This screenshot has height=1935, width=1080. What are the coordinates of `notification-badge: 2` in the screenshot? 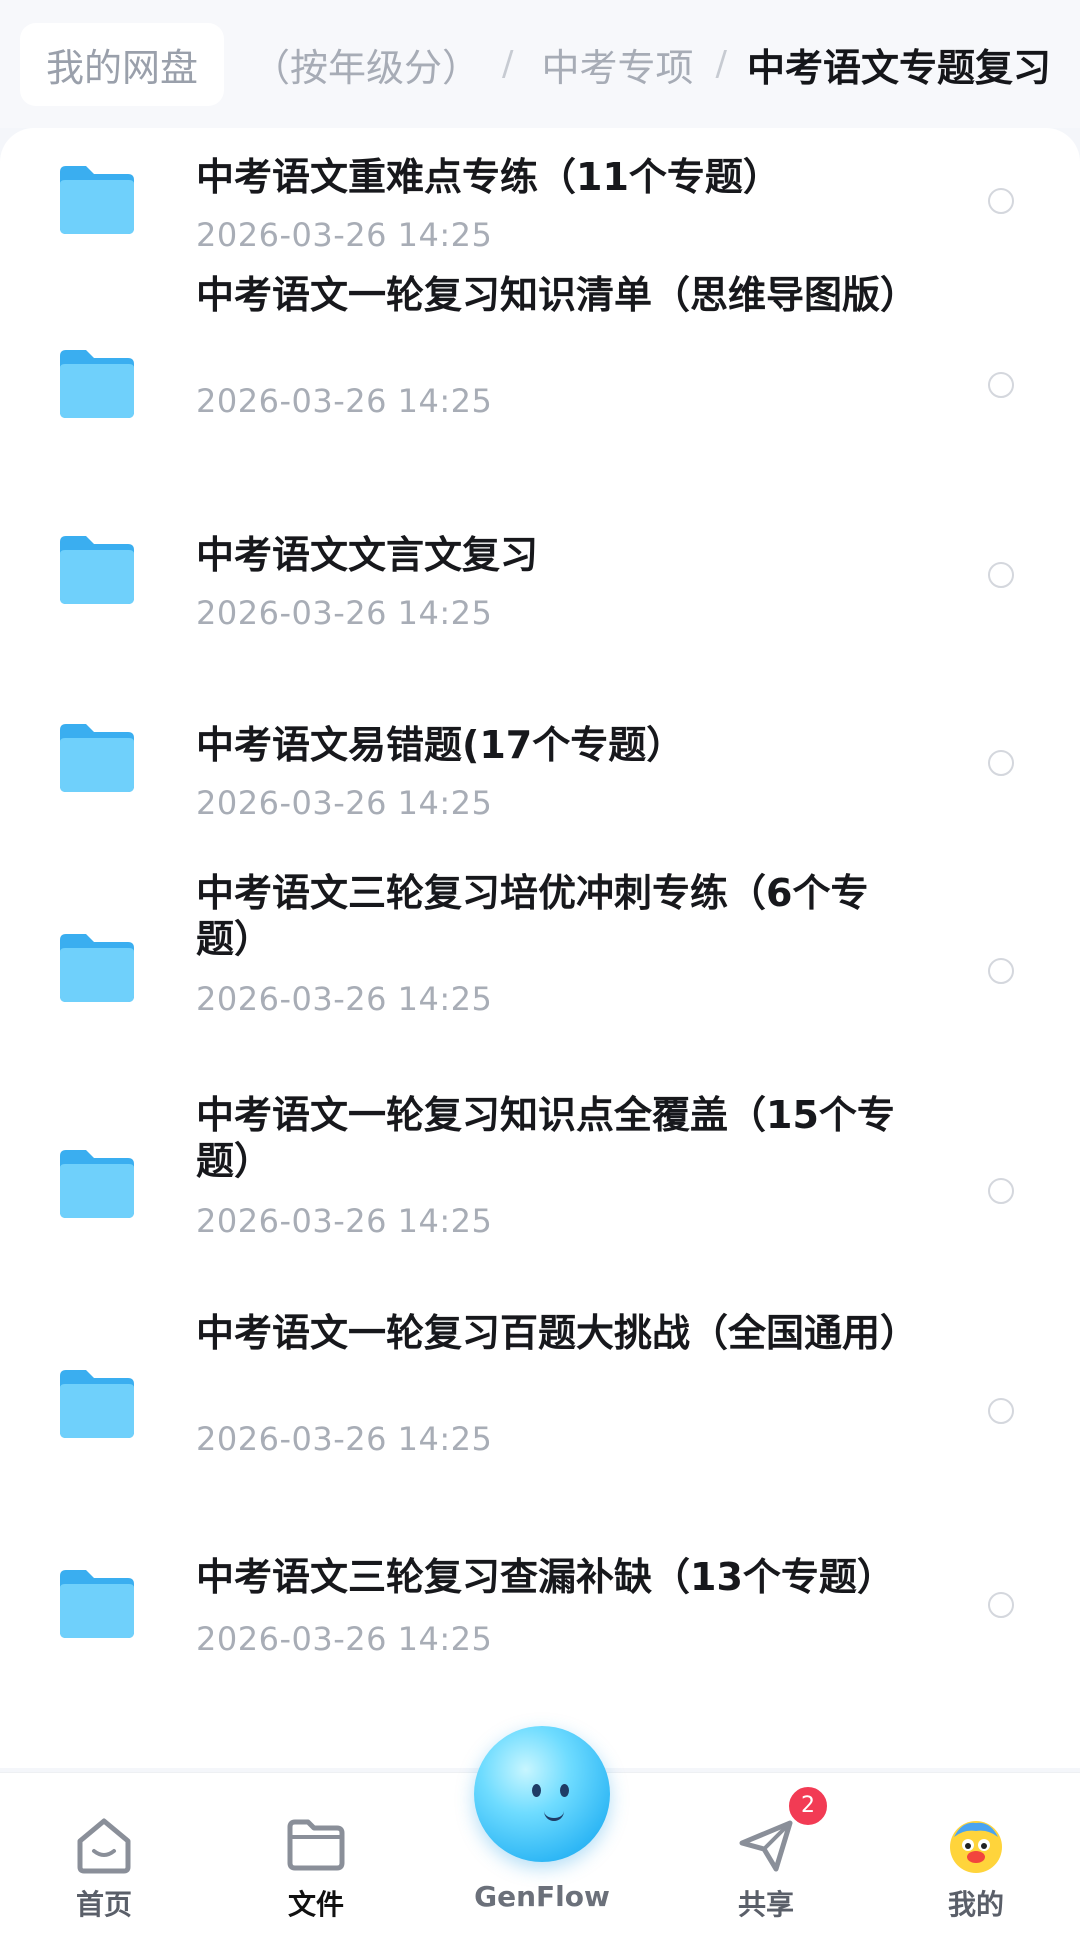 It's located at (808, 1806).